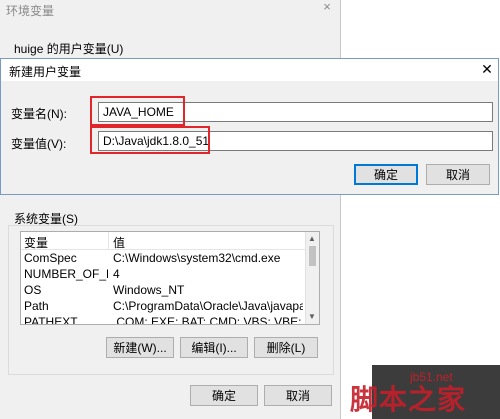 The image size is (500, 419). What do you see at coordinates (458, 174) in the screenshot?
I see `new-dialog-cancel-button: 取消` at bounding box center [458, 174].